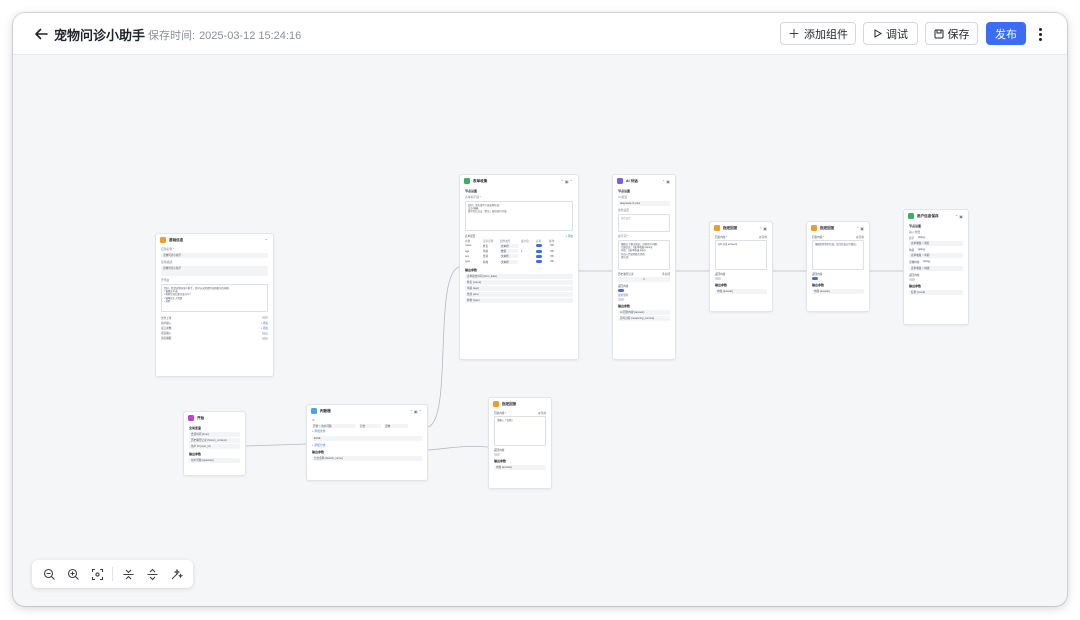  I want to click on voice-output-toggle, so click(265, 338).